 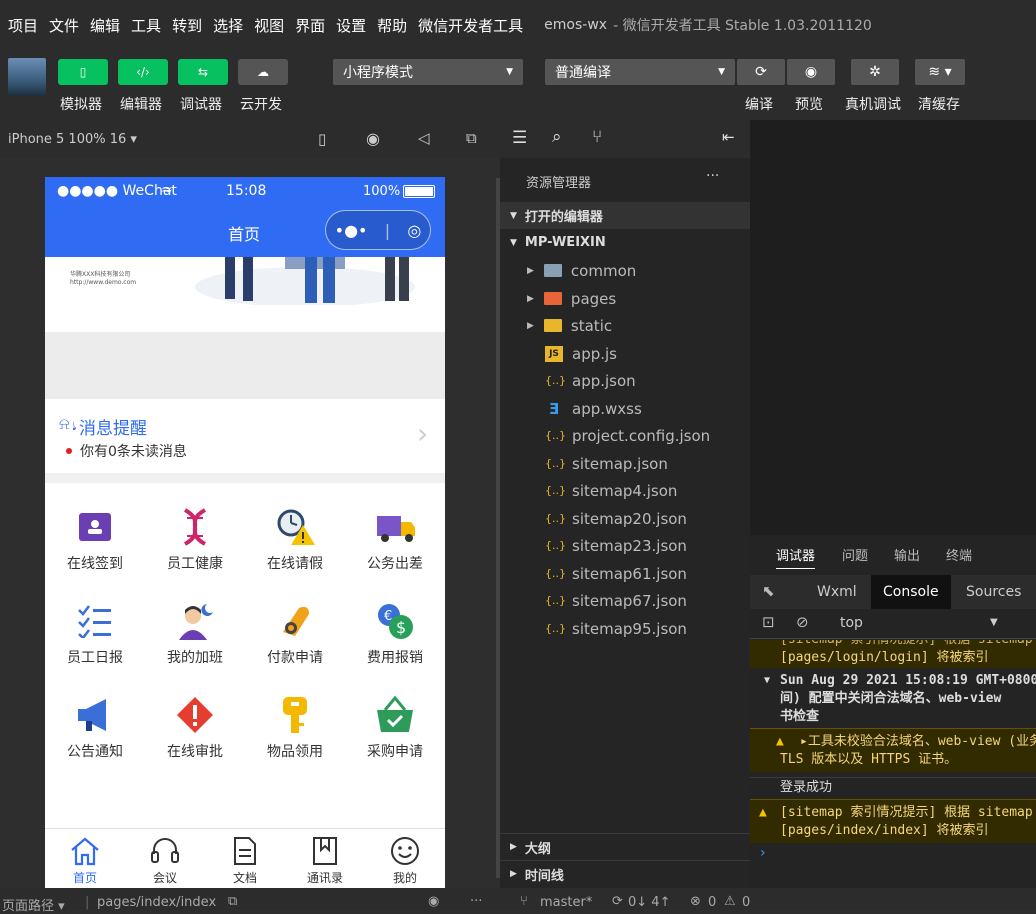 What do you see at coordinates (993, 592) in the screenshot?
I see `tab-sources: Sources` at bounding box center [993, 592].